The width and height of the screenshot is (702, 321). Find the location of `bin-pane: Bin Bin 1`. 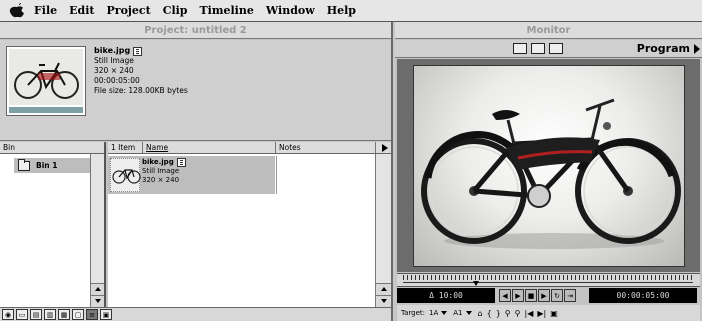

bin-pane: Bin Bin 1 is located at coordinates (53, 224).